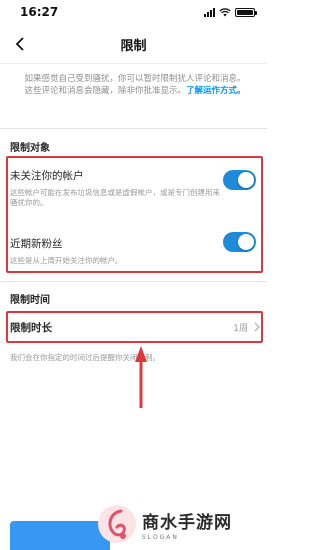 The width and height of the screenshot is (320, 550). I want to click on bottom-action-button, so click(60, 535).